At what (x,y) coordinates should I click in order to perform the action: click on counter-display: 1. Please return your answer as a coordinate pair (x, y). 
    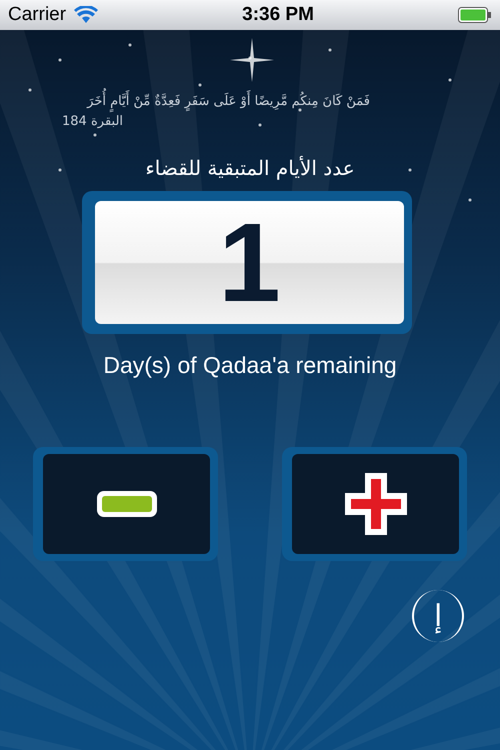
    Looking at the image, I should click on (249, 262).